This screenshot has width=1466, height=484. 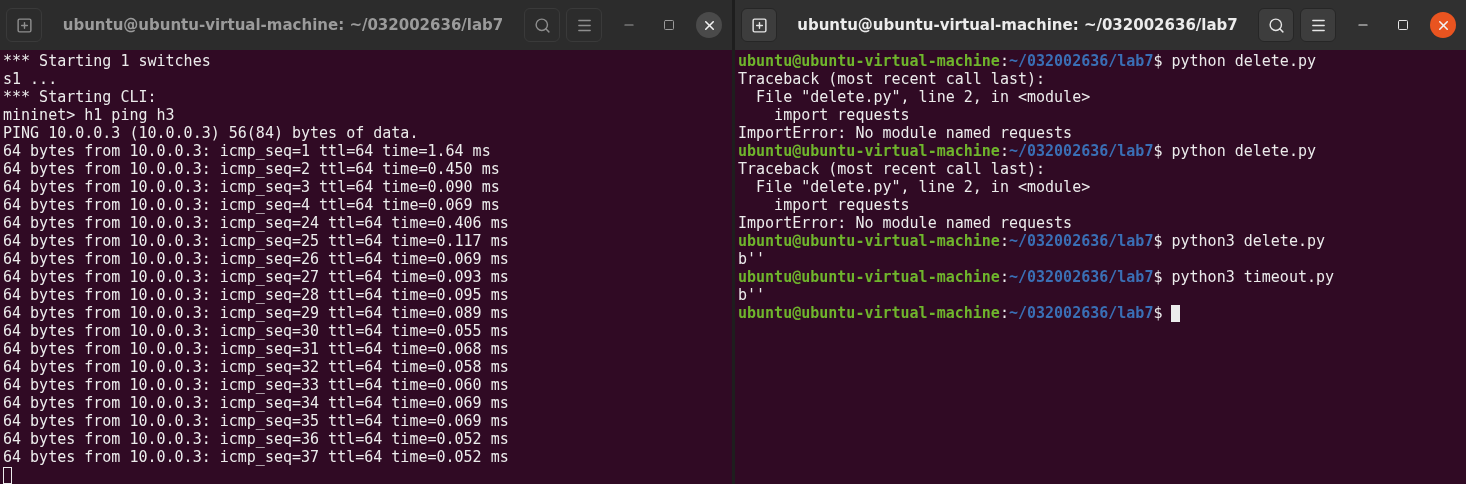 What do you see at coordinates (1100, 313) in the screenshot?
I see `prompt-line: ubuntu@ubuntu-virtual-machine:~/032002636/lab7$` at bounding box center [1100, 313].